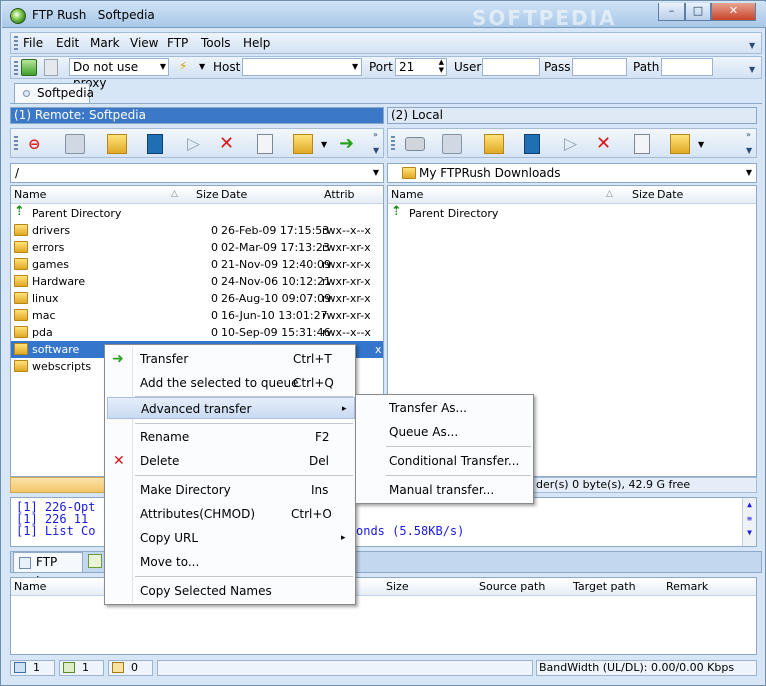  I want to click on remote-path-select: / ▼, so click(197, 173).